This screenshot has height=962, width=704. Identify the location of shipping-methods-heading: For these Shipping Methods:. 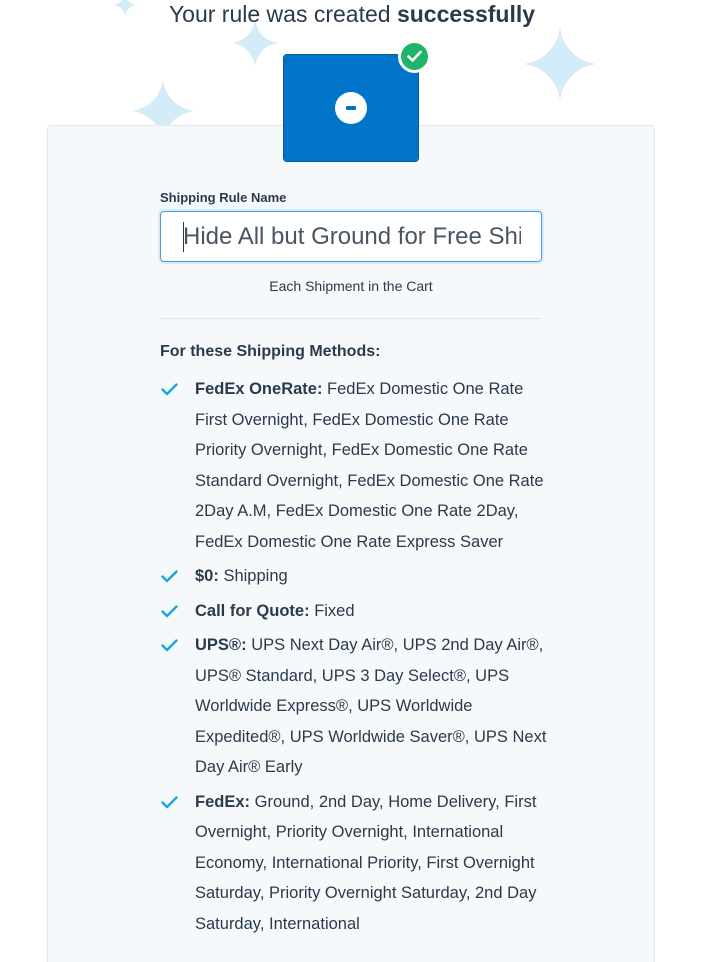
(270, 351).